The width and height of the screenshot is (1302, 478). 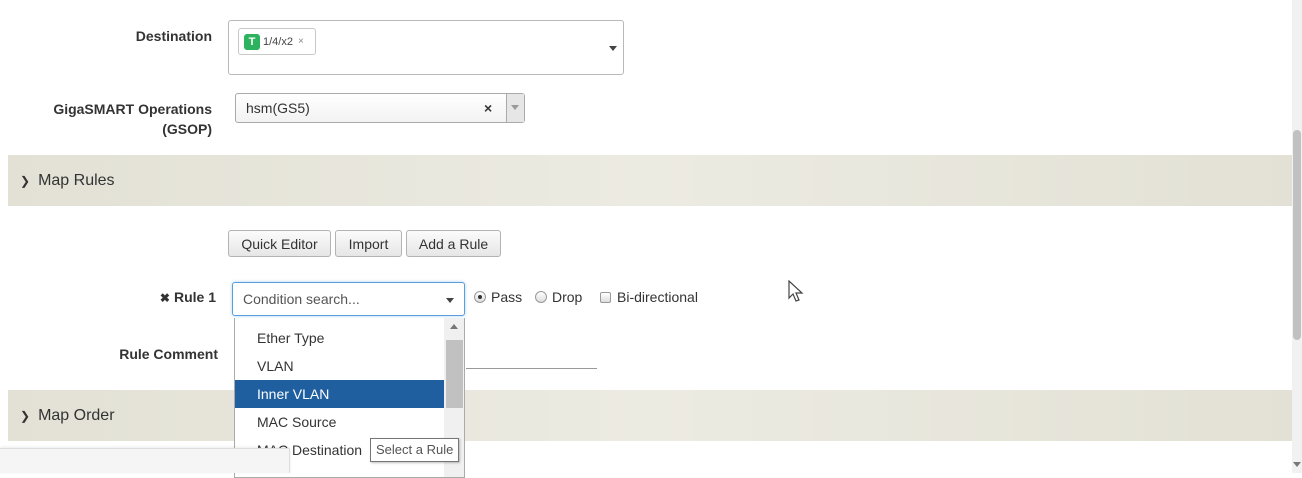 What do you see at coordinates (657, 297) in the screenshot?
I see `bidirectional-label: Bi-directional` at bounding box center [657, 297].